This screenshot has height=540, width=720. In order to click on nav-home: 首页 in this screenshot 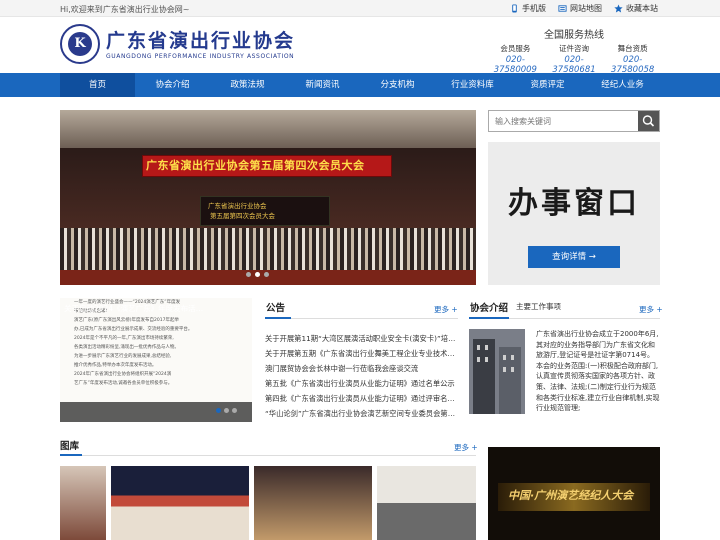, I will do `click(97, 85)`.